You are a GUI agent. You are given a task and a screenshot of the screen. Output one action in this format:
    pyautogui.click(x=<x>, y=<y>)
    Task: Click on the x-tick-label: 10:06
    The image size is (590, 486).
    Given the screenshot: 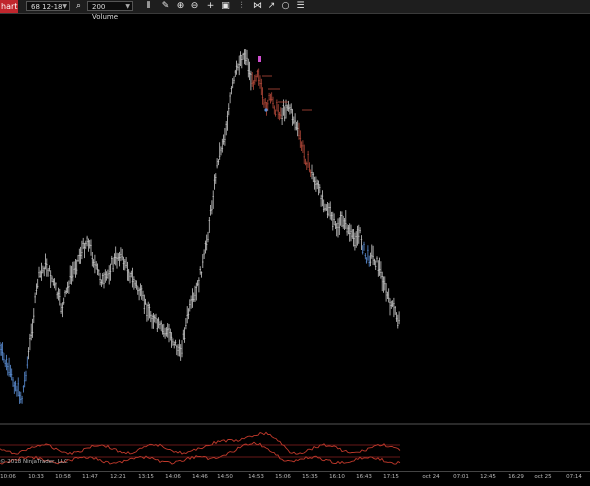 What is the action you would take?
    pyautogui.click(x=8, y=477)
    